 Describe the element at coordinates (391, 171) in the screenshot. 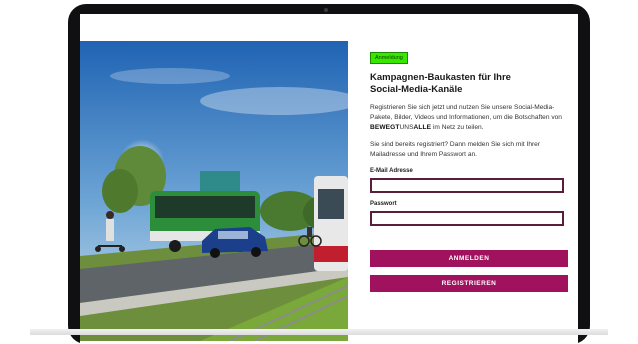

I see `email-label: E-Mail Adresse` at that location.